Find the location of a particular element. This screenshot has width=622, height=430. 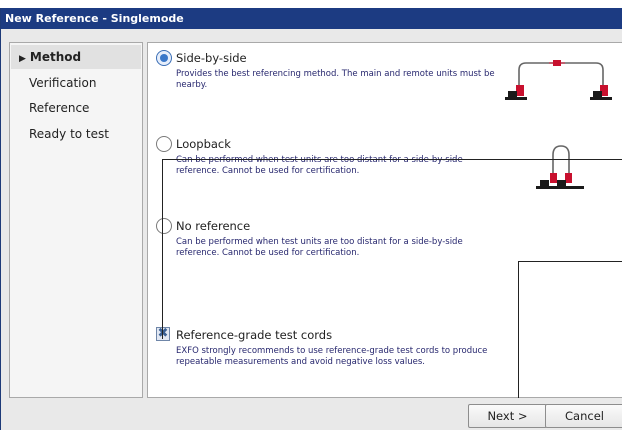

wizard-step-reference: Reference is located at coordinates (76, 108).